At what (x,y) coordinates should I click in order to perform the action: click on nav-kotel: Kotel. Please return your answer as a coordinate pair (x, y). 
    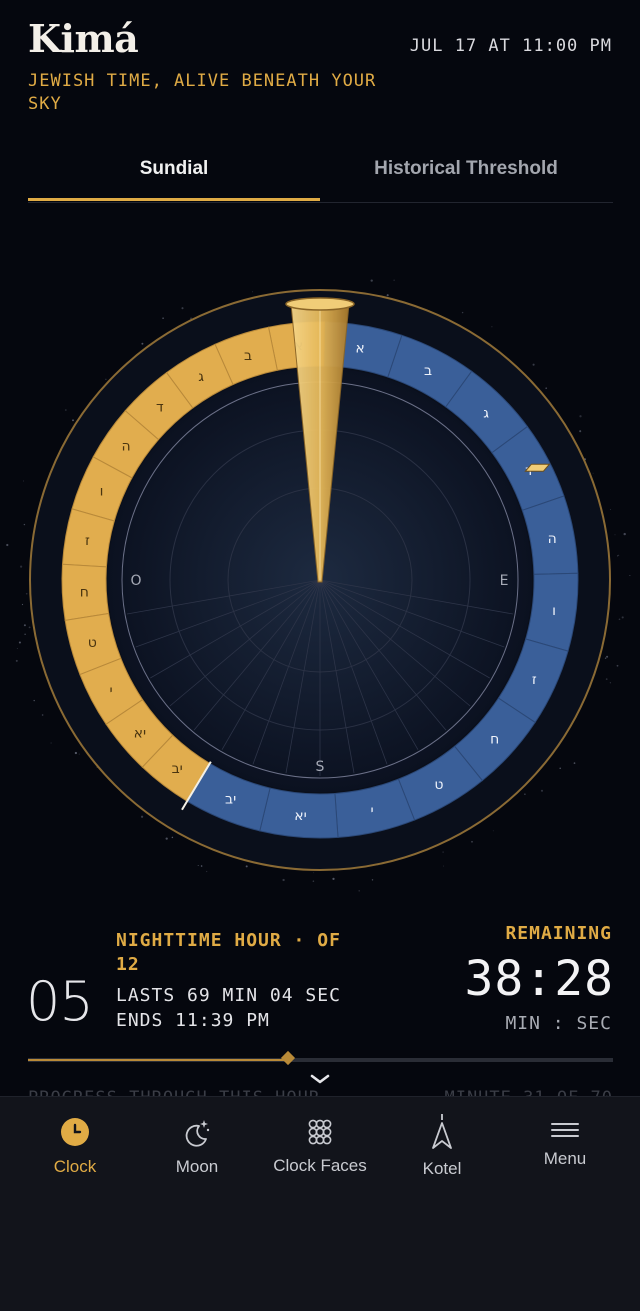
    Looking at the image, I should click on (442, 1147).